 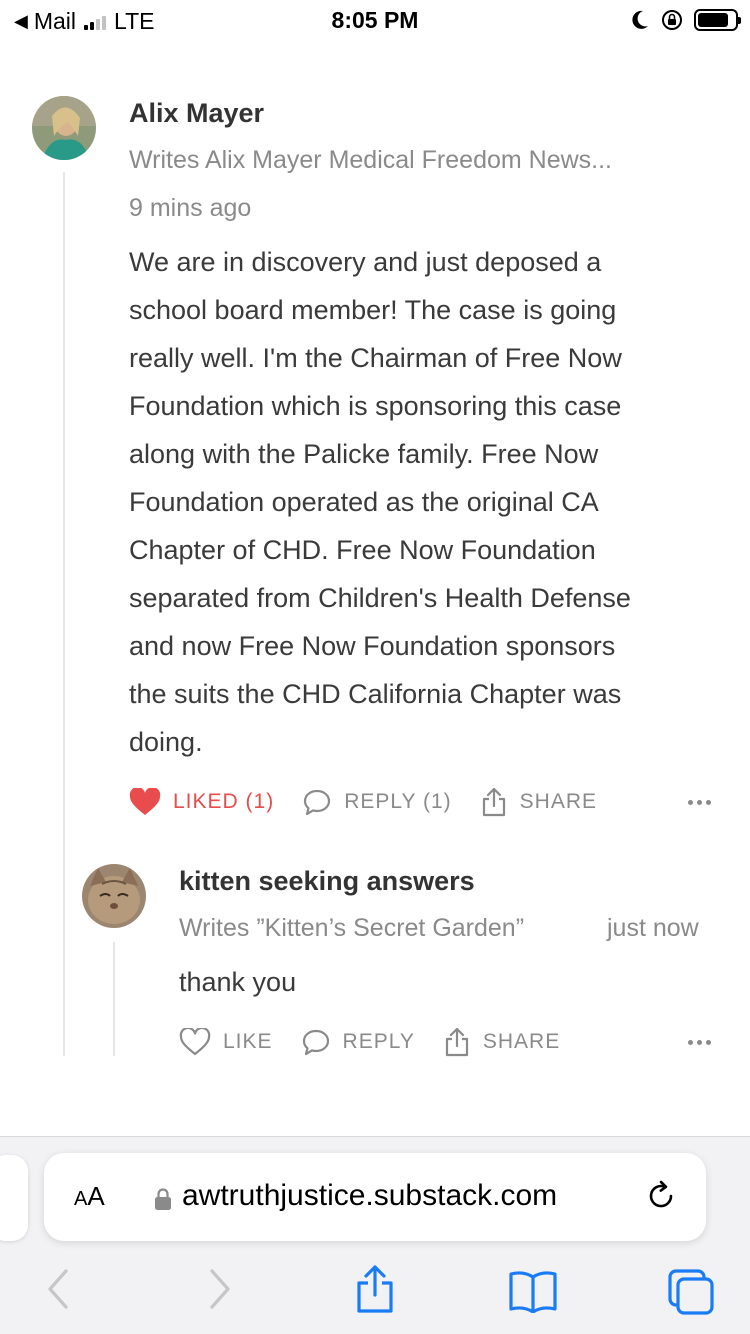 What do you see at coordinates (362, 550) in the screenshot?
I see `comment-body-line: Chapter of CHD. Free Now Foundation` at bounding box center [362, 550].